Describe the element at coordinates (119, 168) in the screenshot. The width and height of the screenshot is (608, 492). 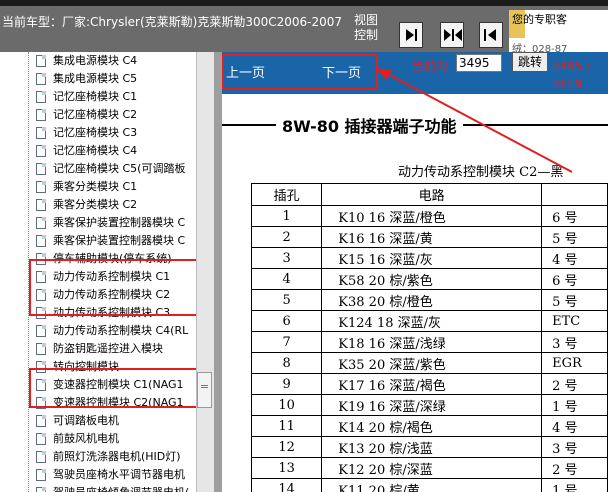
I see `tree-item-label: 记忆座椅模块 C5(可调踏板` at that location.